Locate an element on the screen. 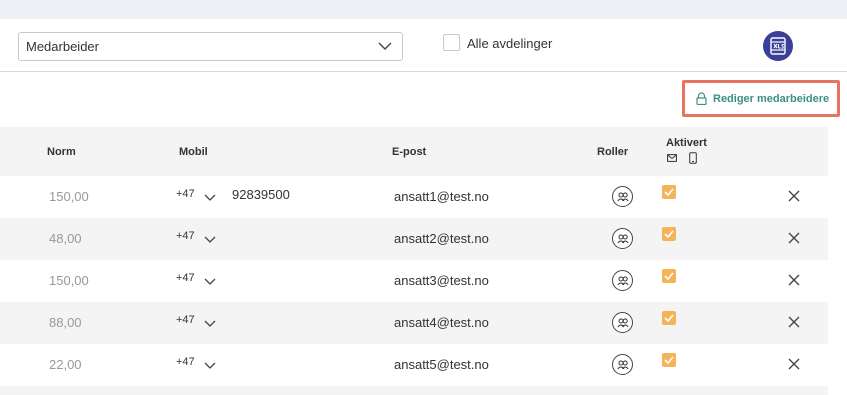  lock-icon is located at coordinates (701, 98).